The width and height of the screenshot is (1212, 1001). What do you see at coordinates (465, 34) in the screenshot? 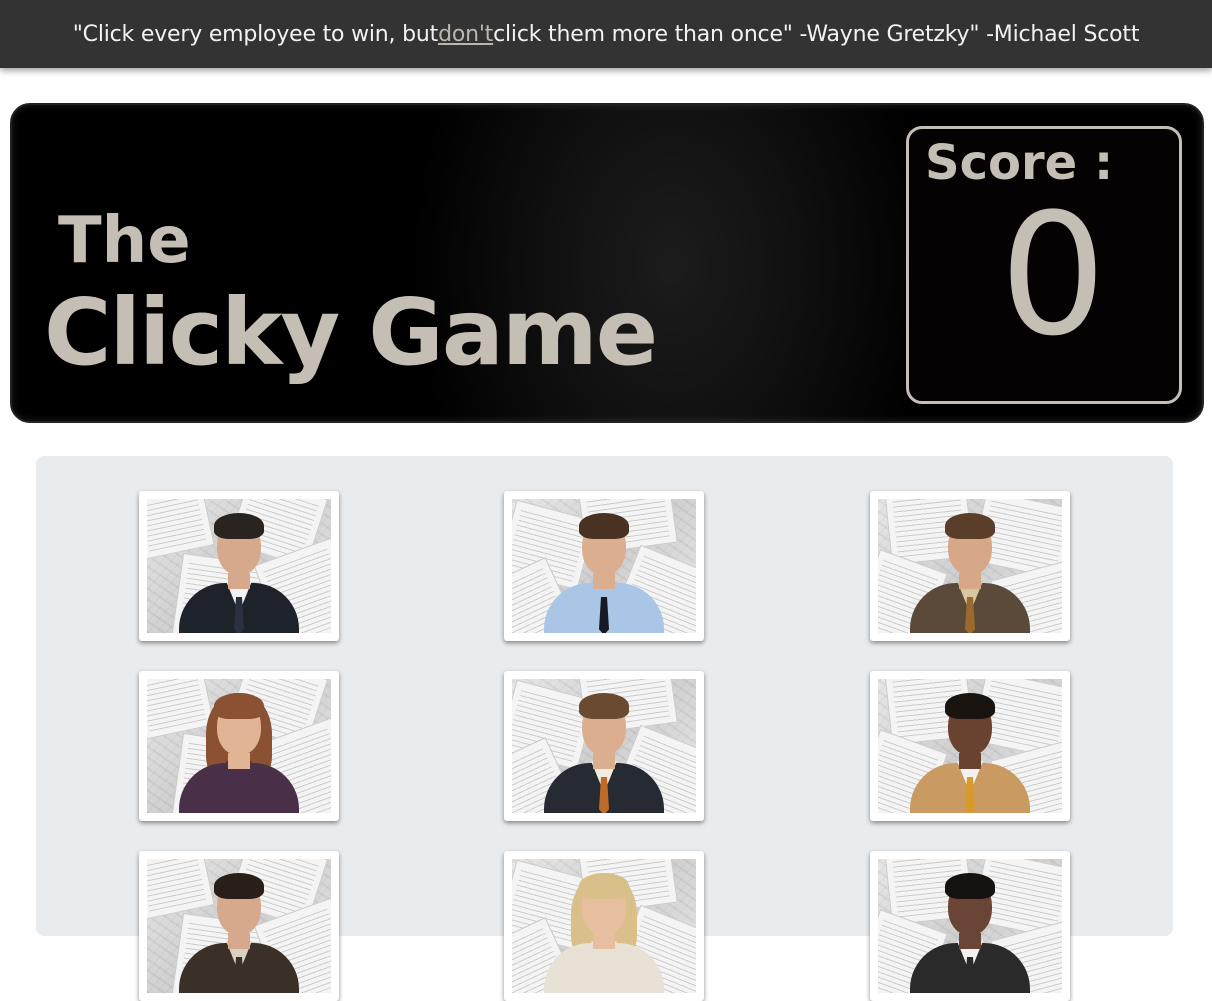
I see `dont-link: don't` at bounding box center [465, 34].